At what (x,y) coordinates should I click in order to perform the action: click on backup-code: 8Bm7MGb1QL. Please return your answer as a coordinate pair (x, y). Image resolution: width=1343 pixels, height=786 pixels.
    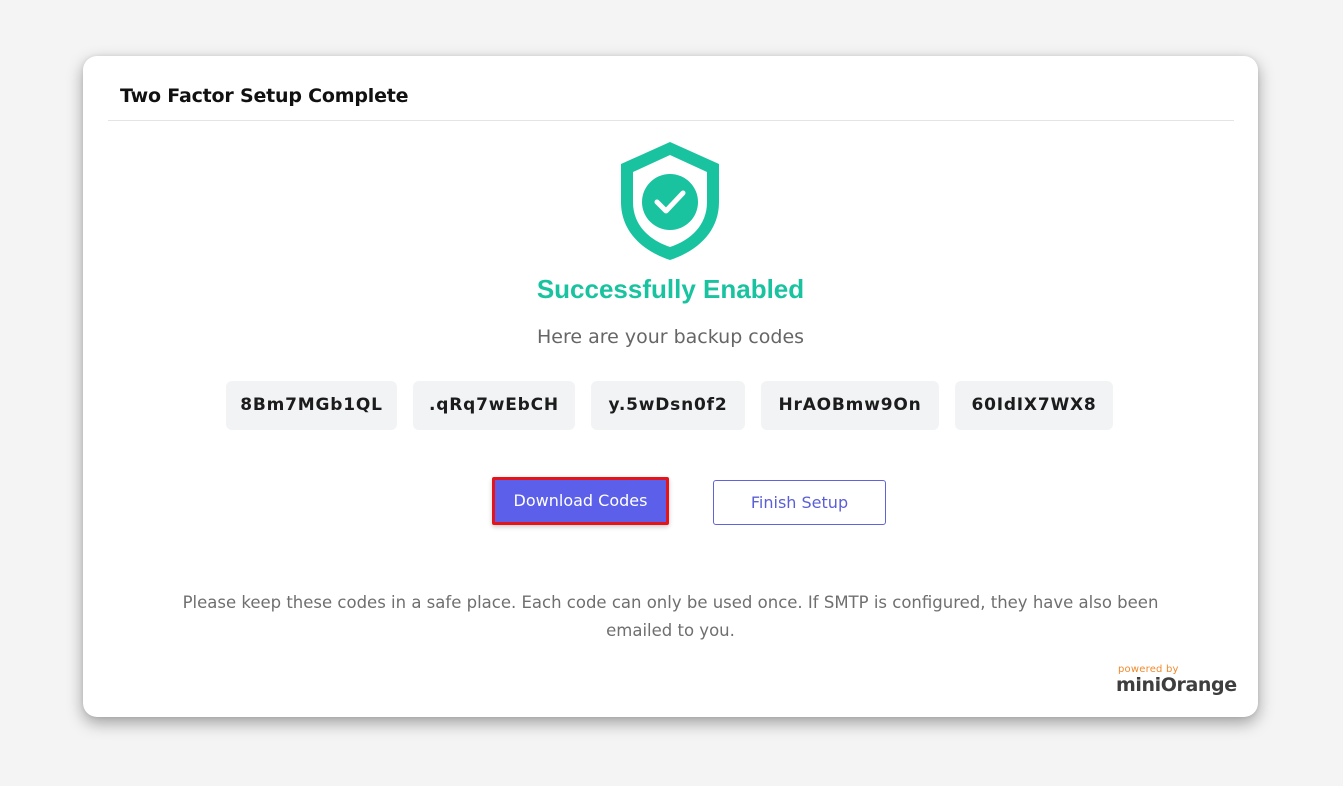
    Looking at the image, I should click on (311, 405).